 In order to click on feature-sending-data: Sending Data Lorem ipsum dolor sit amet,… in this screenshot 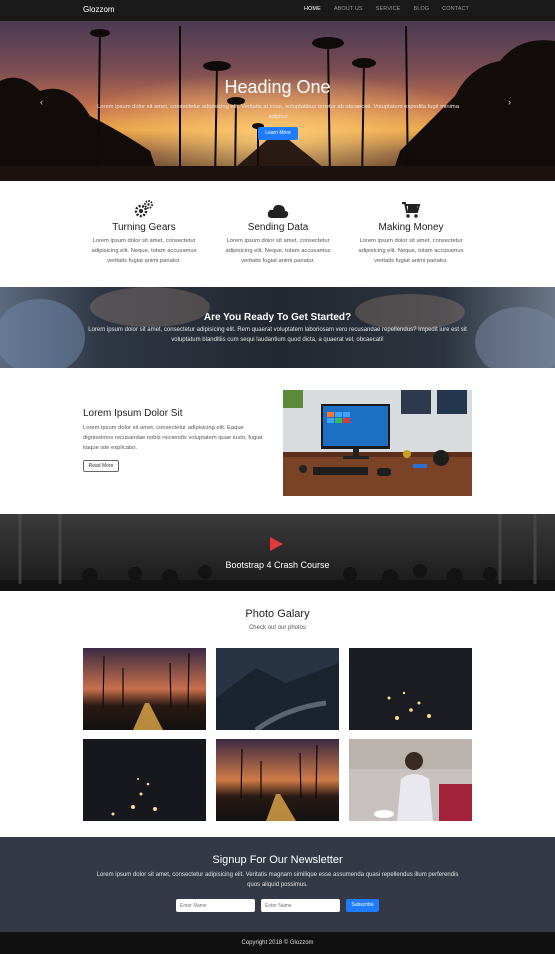, I will do `click(278, 231)`.